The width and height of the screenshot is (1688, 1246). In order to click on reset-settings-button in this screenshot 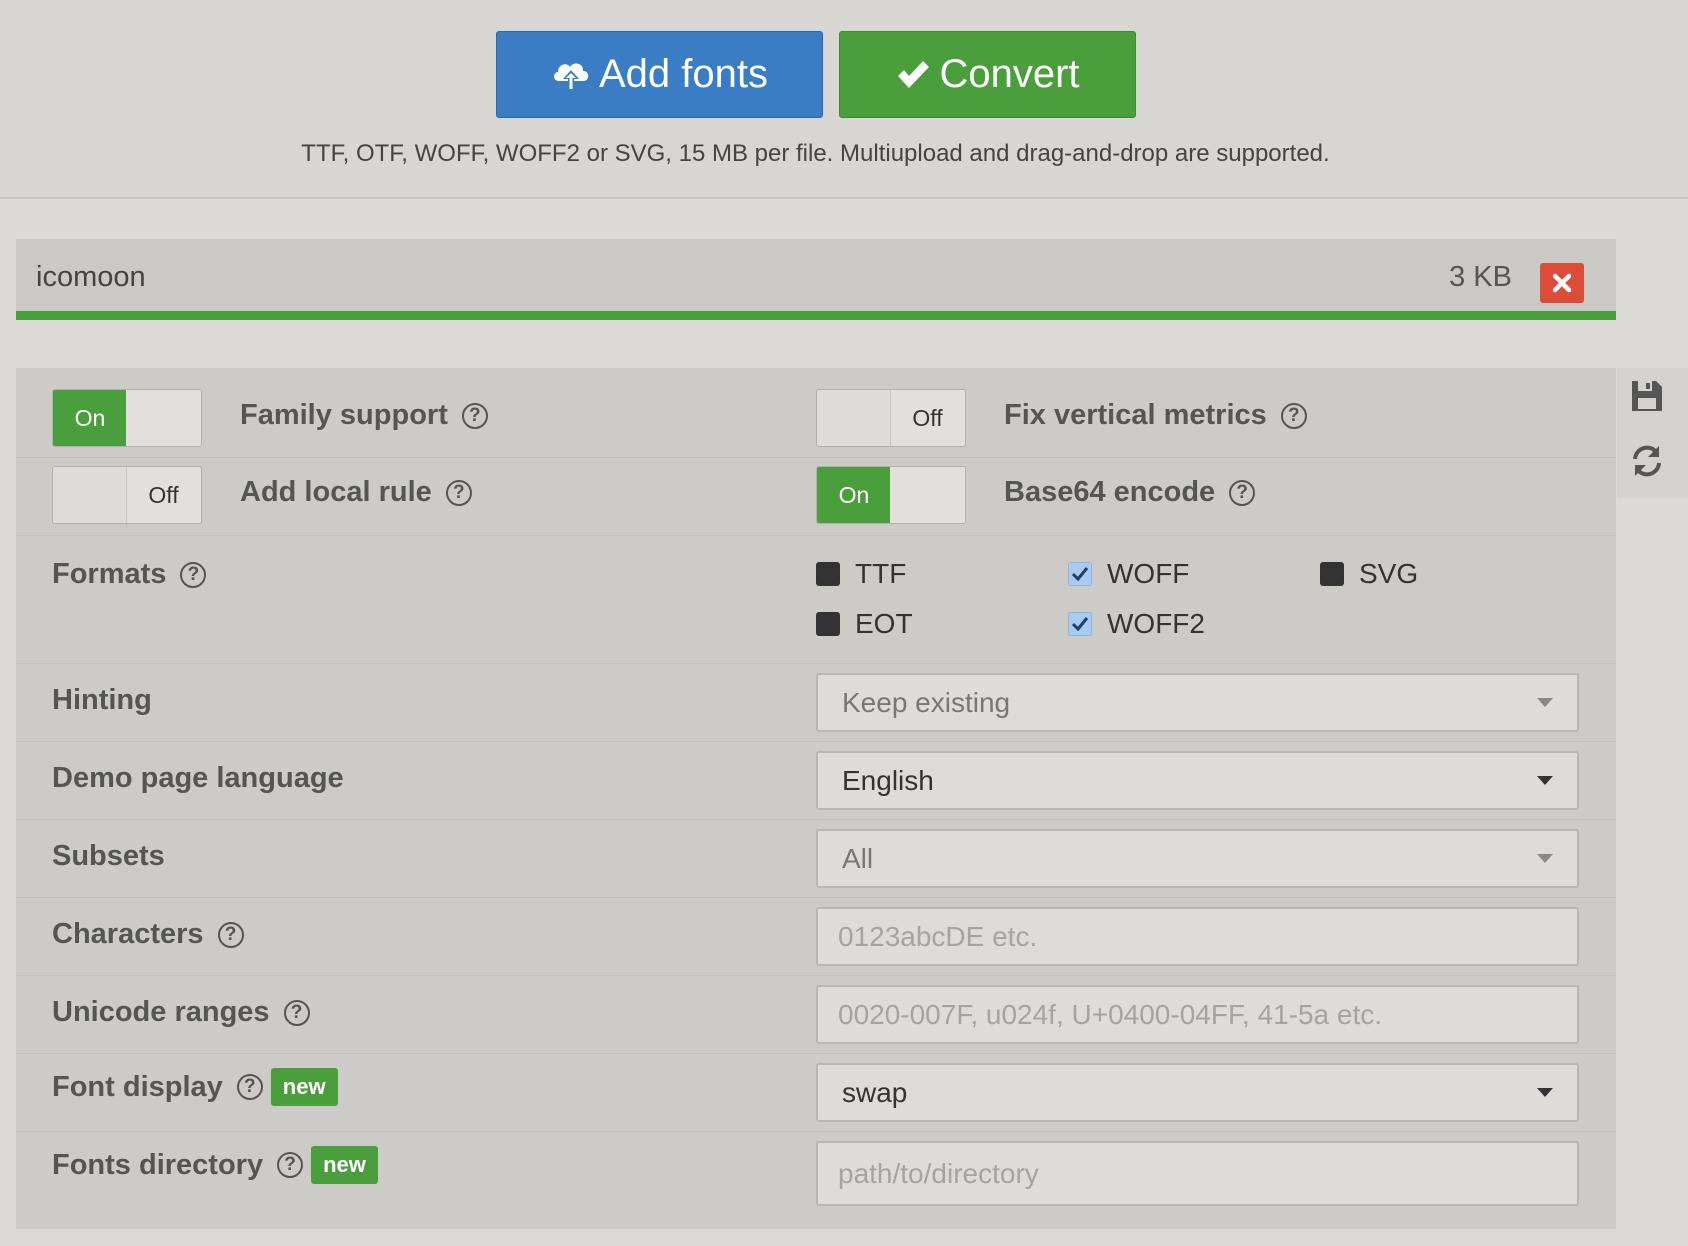, I will do `click(1647, 463)`.